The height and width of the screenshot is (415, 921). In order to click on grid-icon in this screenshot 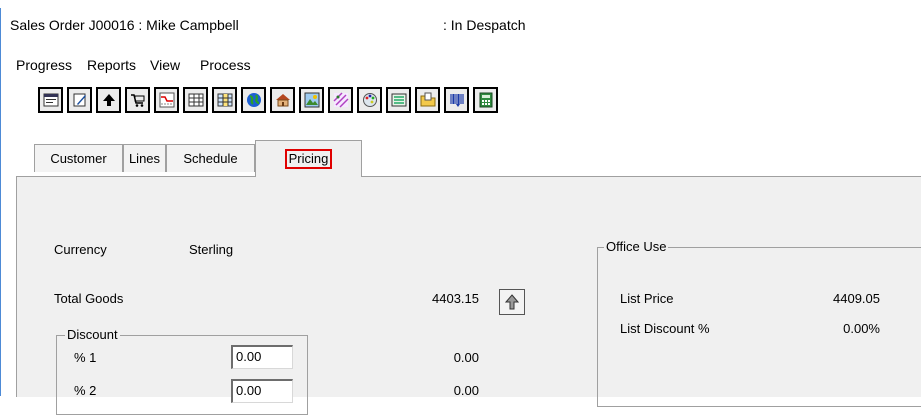, I will do `click(195, 100)`.